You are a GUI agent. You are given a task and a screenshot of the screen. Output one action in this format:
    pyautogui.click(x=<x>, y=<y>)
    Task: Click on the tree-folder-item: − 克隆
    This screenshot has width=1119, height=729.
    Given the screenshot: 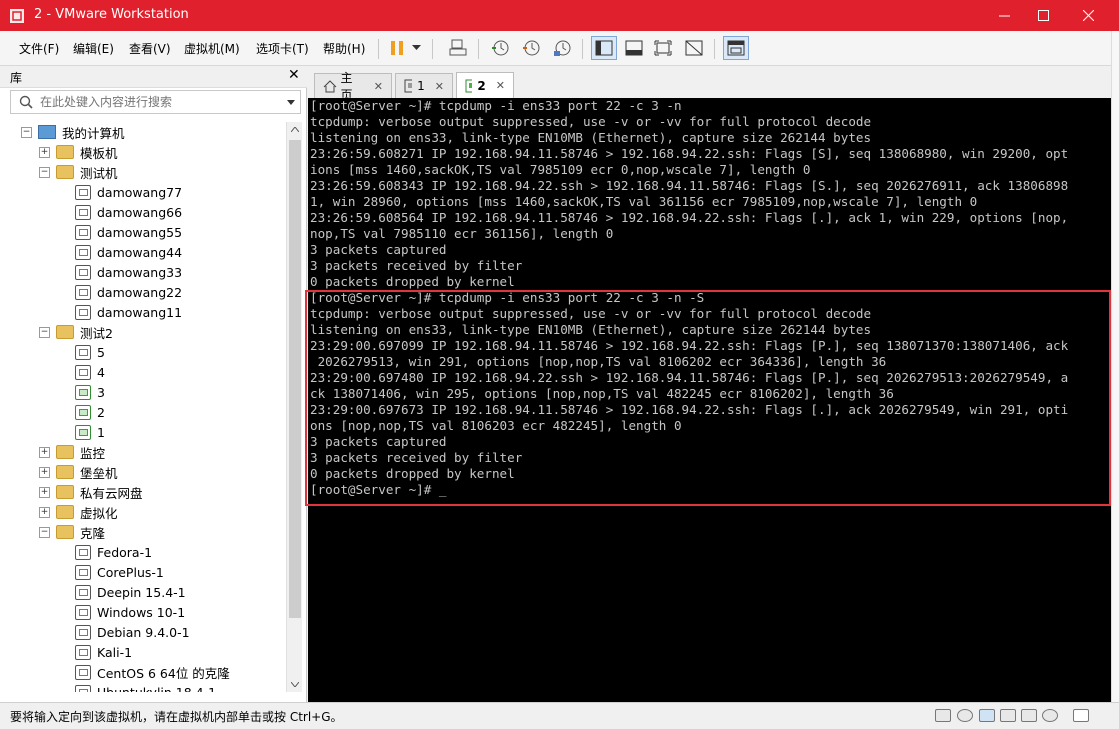 What is the action you would take?
    pyautogui.click(x=72, y=532)
    